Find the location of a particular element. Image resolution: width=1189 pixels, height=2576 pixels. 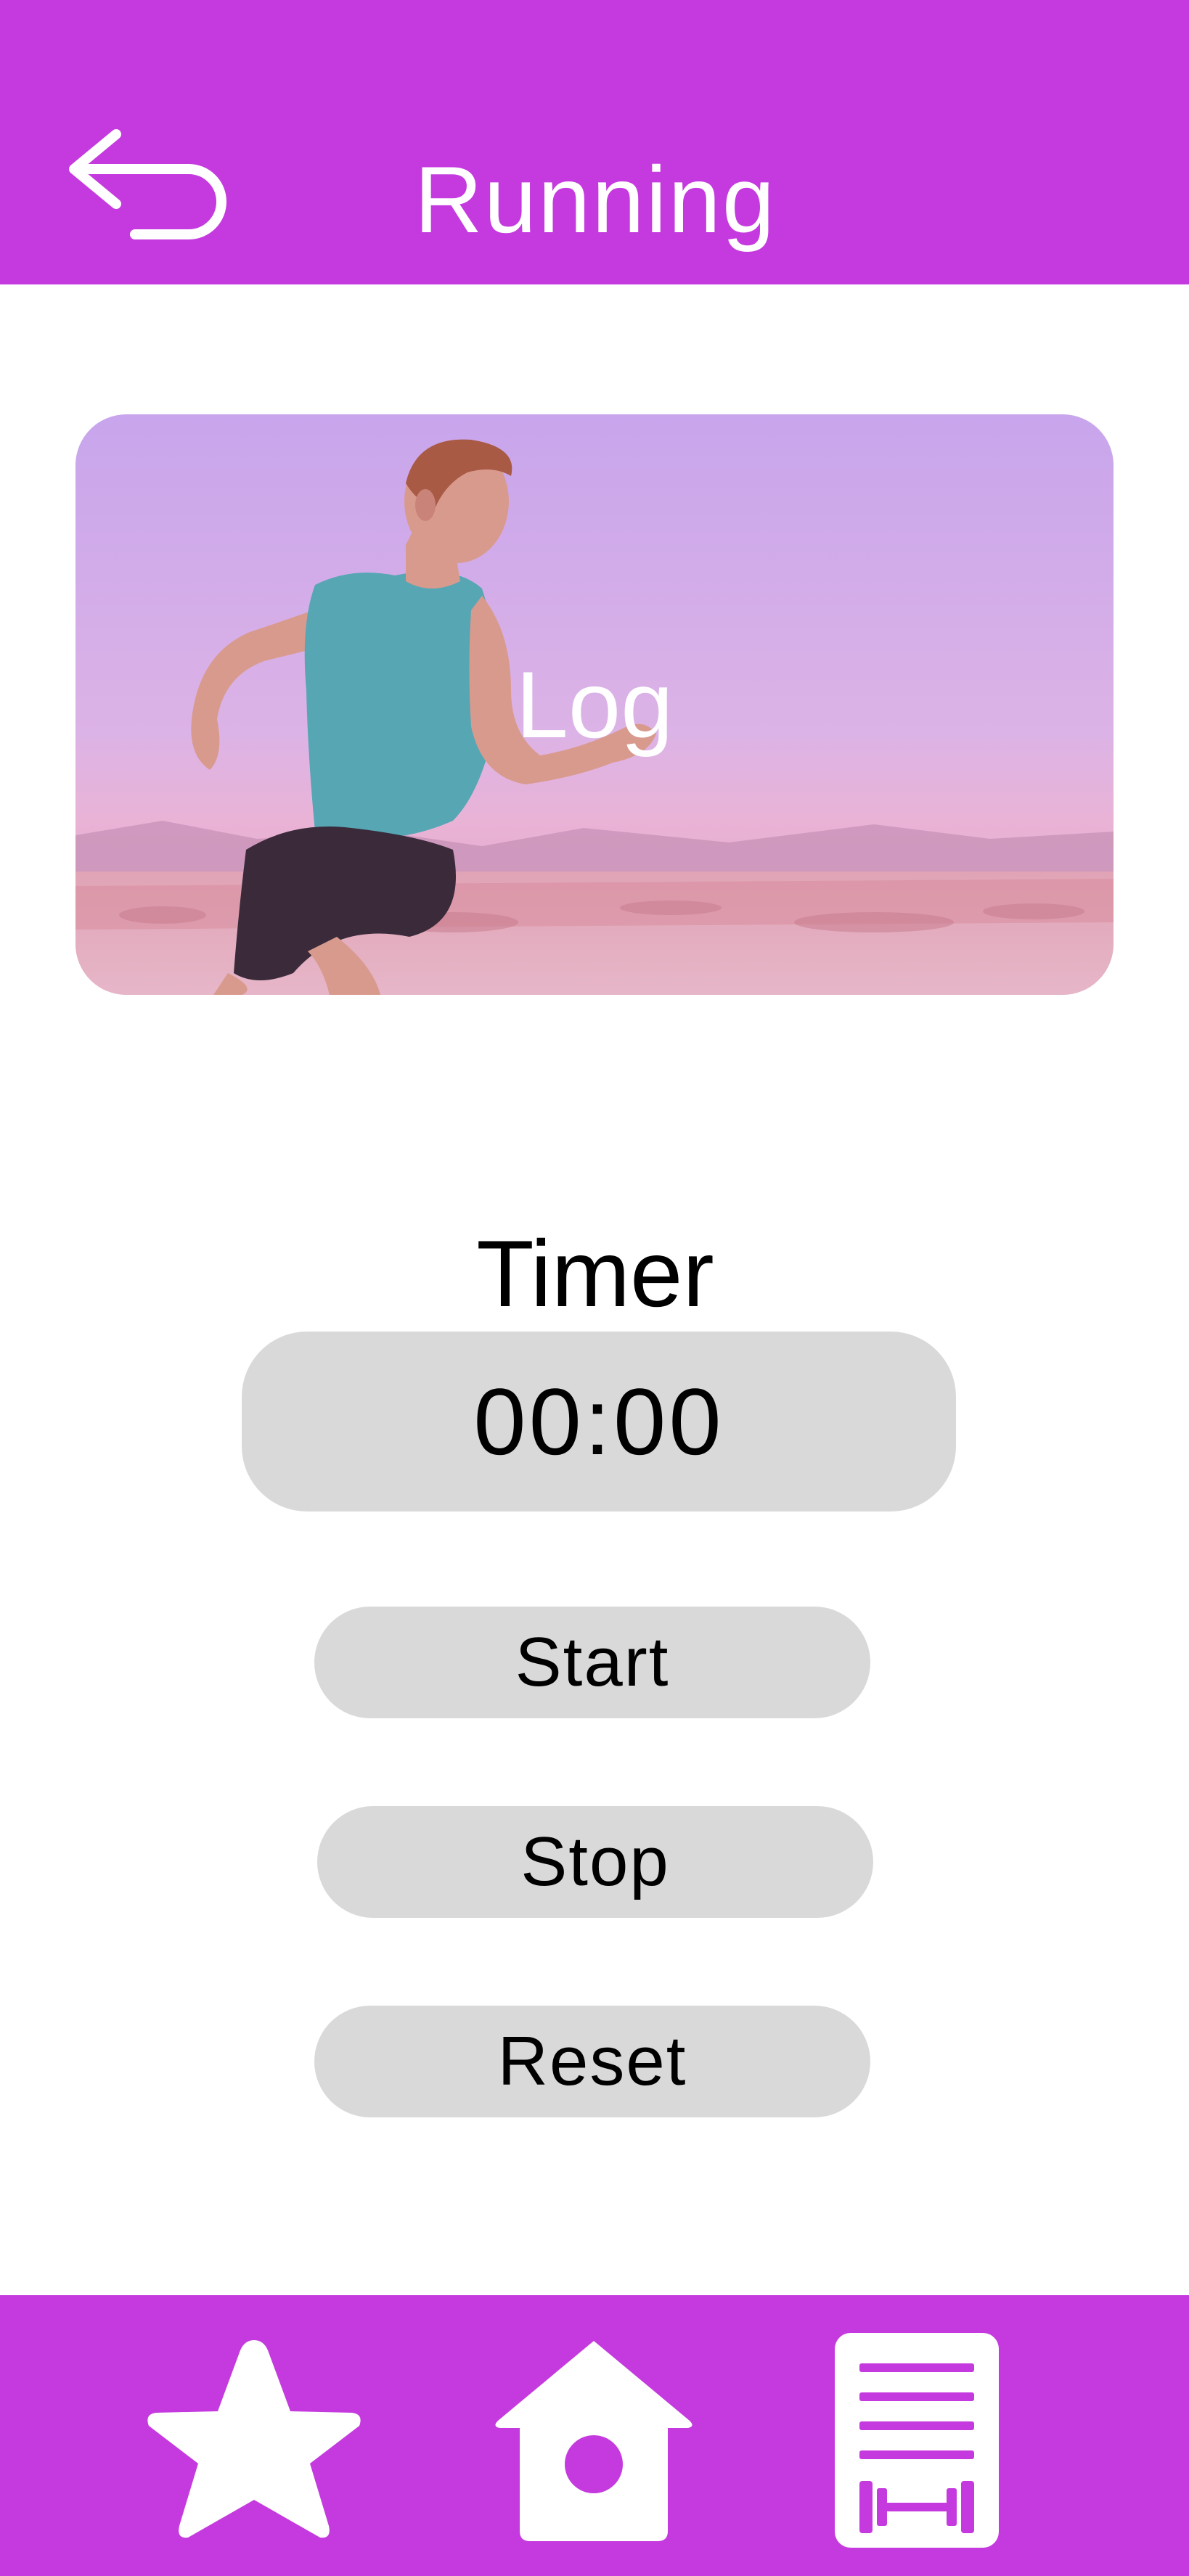

back-button is located at coordinates (147, 185).